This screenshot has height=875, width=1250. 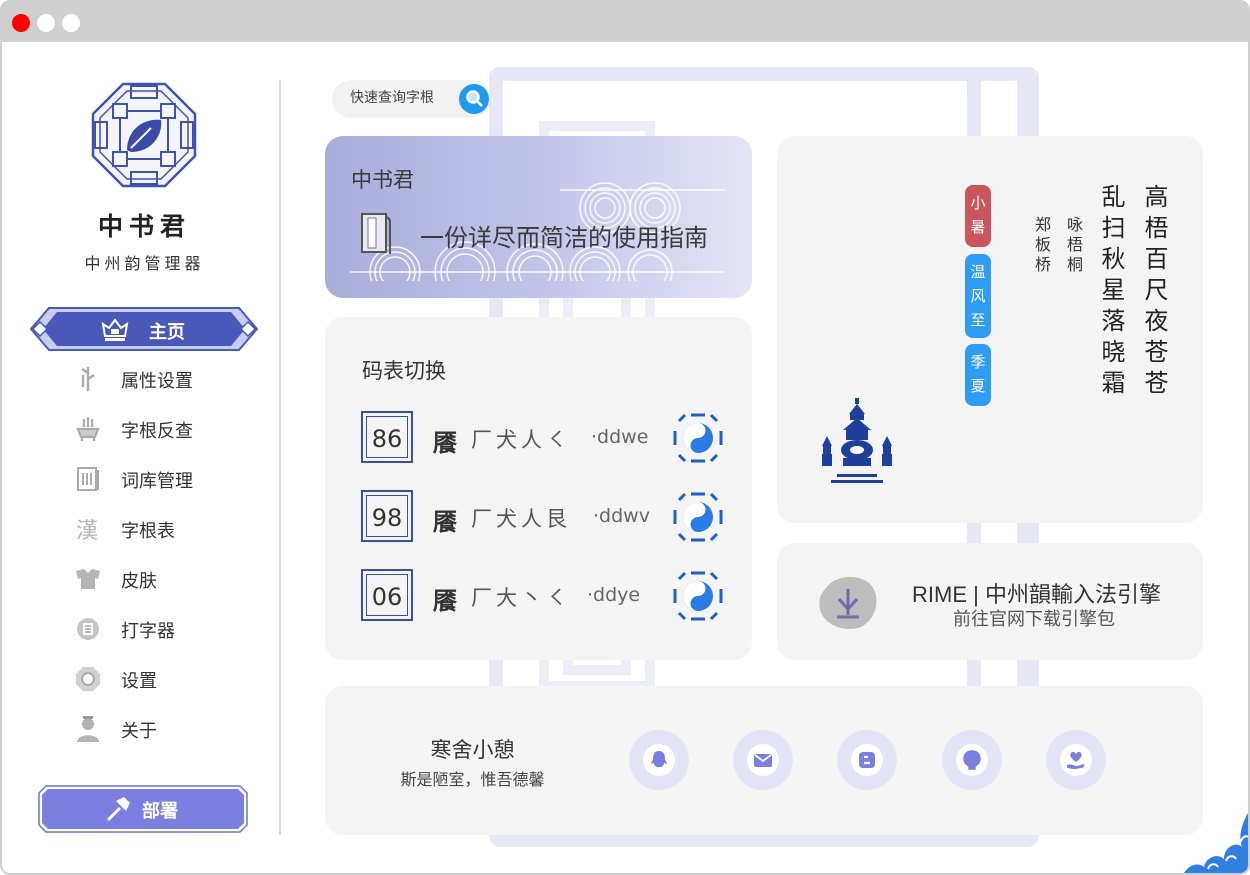 What do you see at coordinates (978, 296) in the screenshot?
I see `seal-phenology: 温风至` at bounding box center [978, 296].